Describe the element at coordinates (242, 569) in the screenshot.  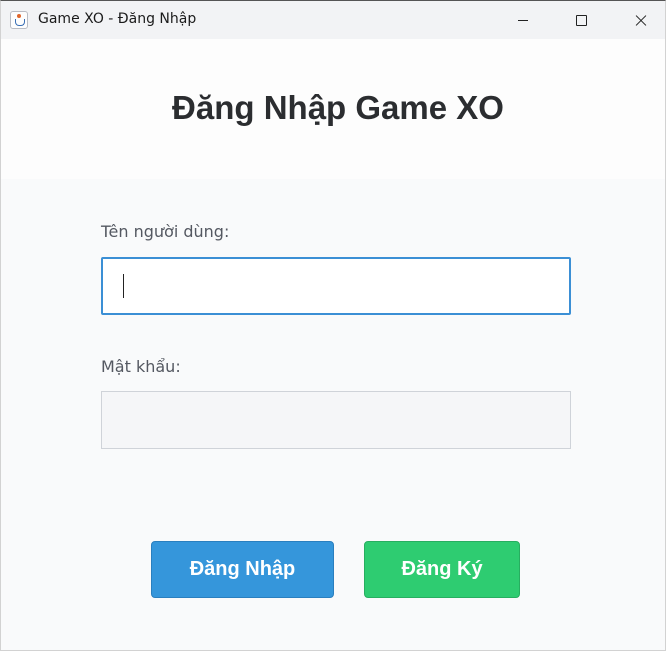
I see `login-button: Đăng Nhập` at that location.